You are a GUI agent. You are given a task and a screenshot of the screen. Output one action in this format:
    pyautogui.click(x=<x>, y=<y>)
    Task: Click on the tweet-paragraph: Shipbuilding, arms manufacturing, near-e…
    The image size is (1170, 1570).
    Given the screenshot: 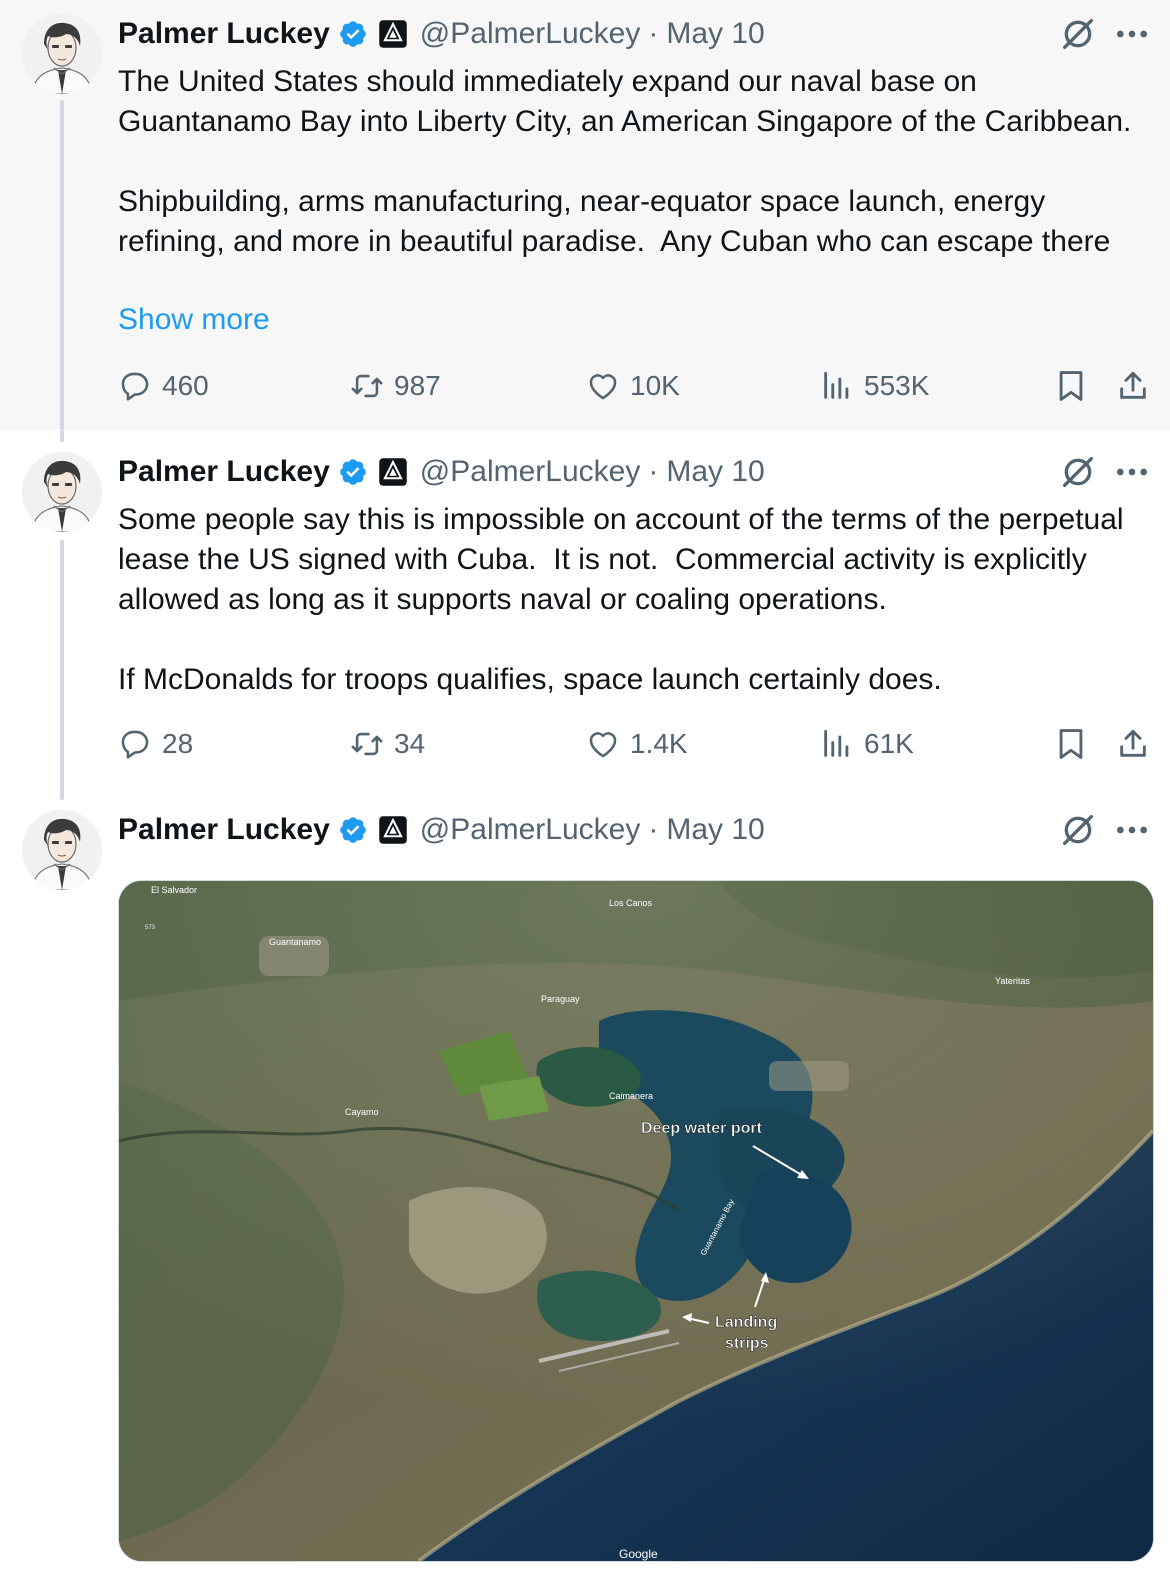 What is the action you would take?
    pyautogui.click(x=614, y=221)
    